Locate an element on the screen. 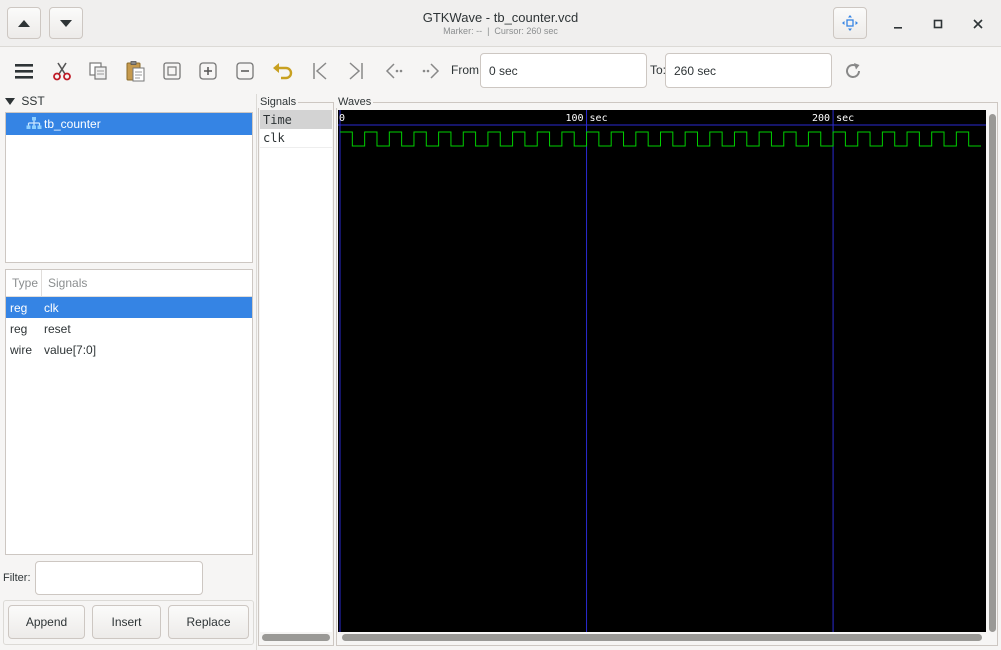 The width and height of the screenshot is (1001, 650). fullscreen-button is located at coordinates (850, 23).